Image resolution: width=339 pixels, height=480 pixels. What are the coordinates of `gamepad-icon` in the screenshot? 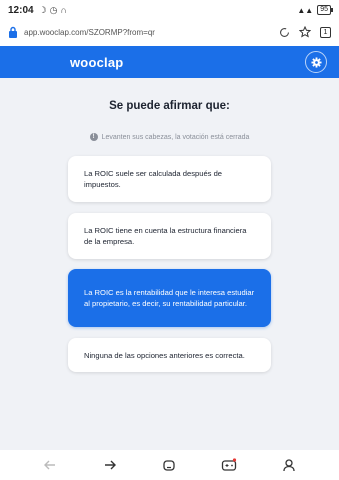 It's located at (229, 464).